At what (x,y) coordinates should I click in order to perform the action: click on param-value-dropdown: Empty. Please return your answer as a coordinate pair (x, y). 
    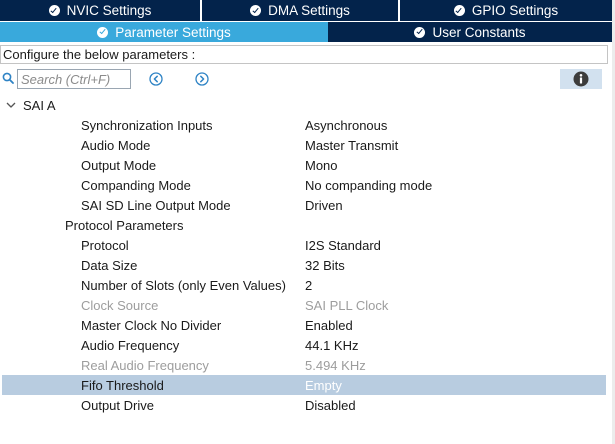
    Looking at the image, I should click on (323, 385).